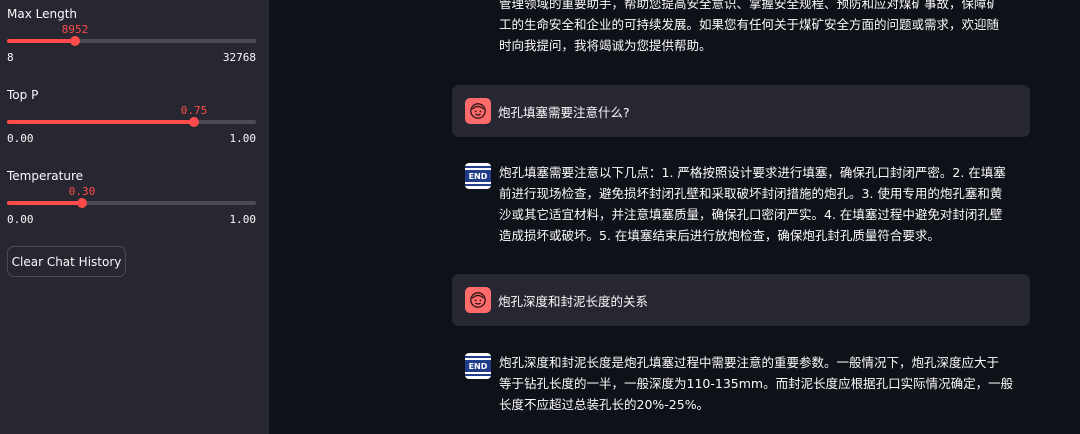 Image resolution: width=1080 pixels, height=434 pixels. I want to click on max-length-slider: Max Length 8952 8 32768, so click(131, 38).